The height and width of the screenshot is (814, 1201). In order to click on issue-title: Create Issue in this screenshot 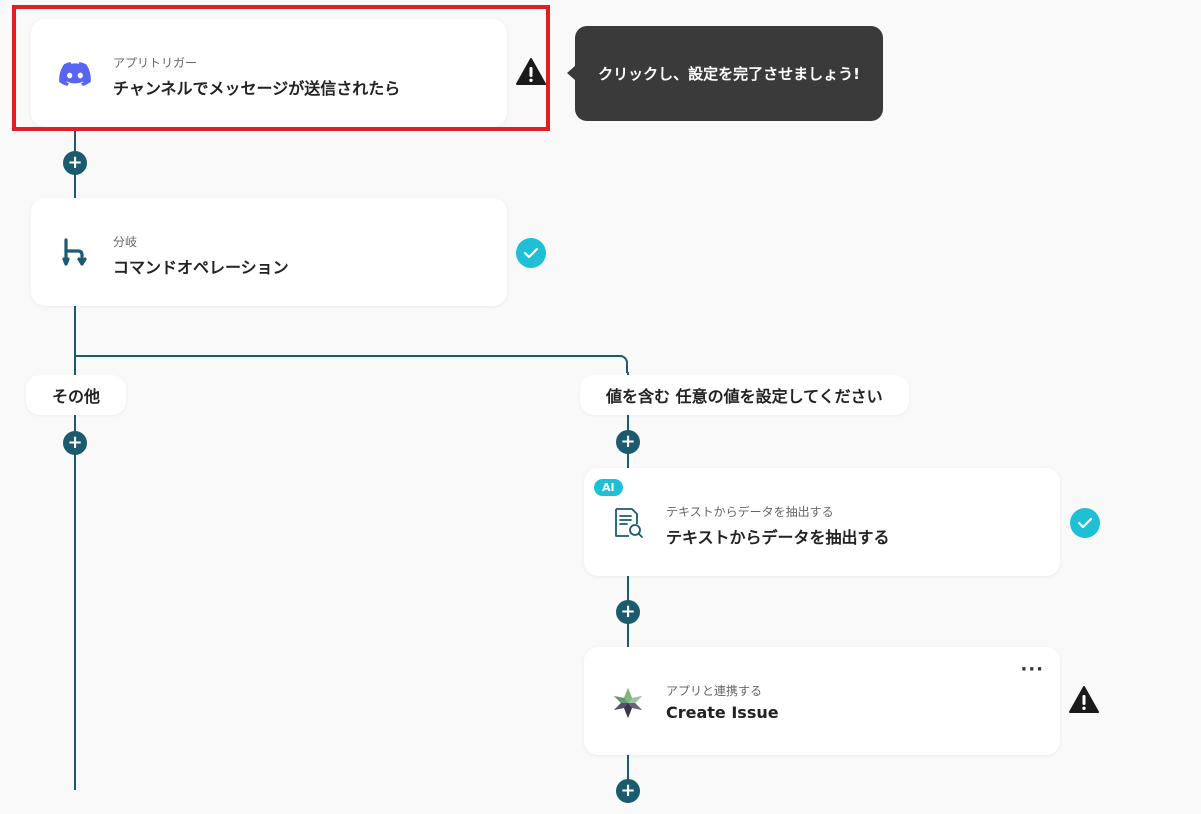, I will do `click(722, 712)`.